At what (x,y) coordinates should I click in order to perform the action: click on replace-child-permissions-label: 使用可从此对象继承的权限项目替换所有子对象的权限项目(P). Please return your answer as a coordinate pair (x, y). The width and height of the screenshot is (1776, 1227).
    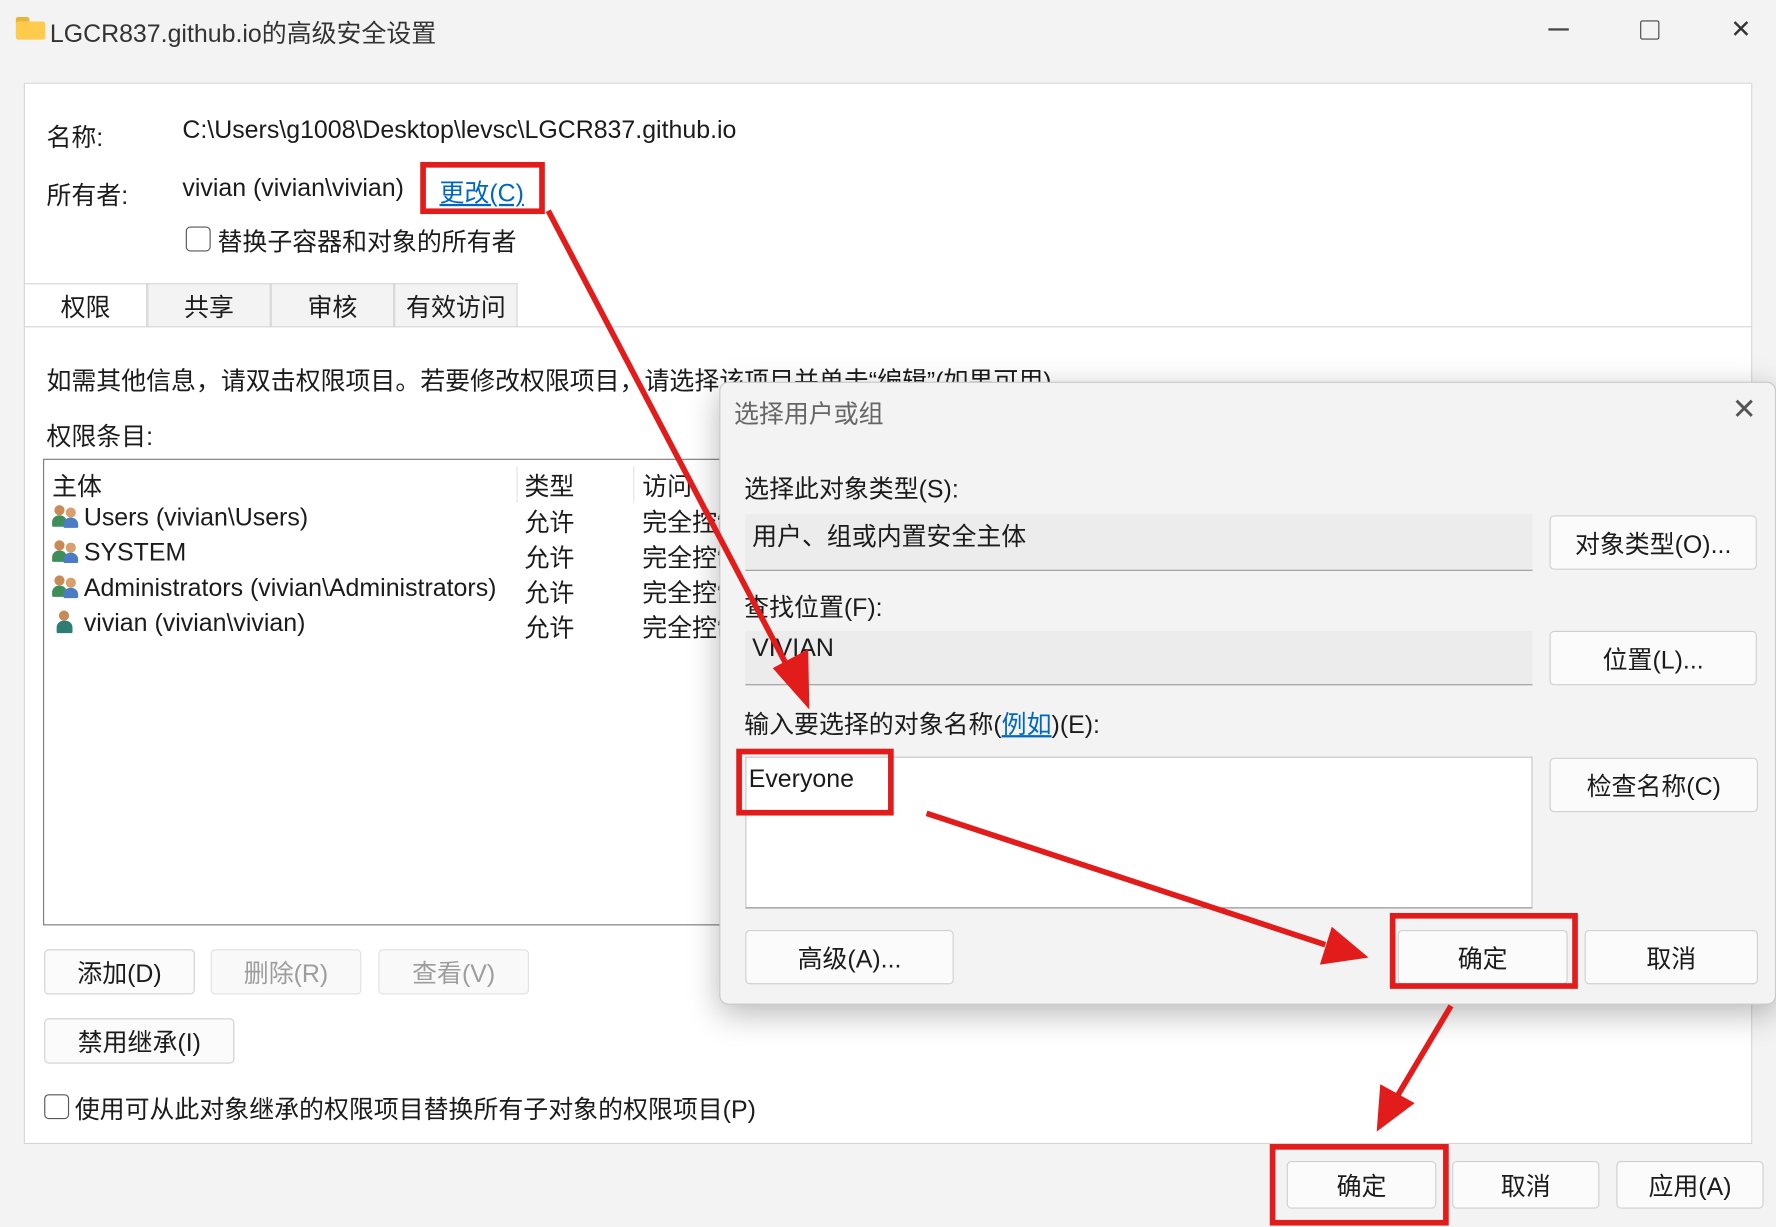
    Looking at the image, I should click on (415, 1109).